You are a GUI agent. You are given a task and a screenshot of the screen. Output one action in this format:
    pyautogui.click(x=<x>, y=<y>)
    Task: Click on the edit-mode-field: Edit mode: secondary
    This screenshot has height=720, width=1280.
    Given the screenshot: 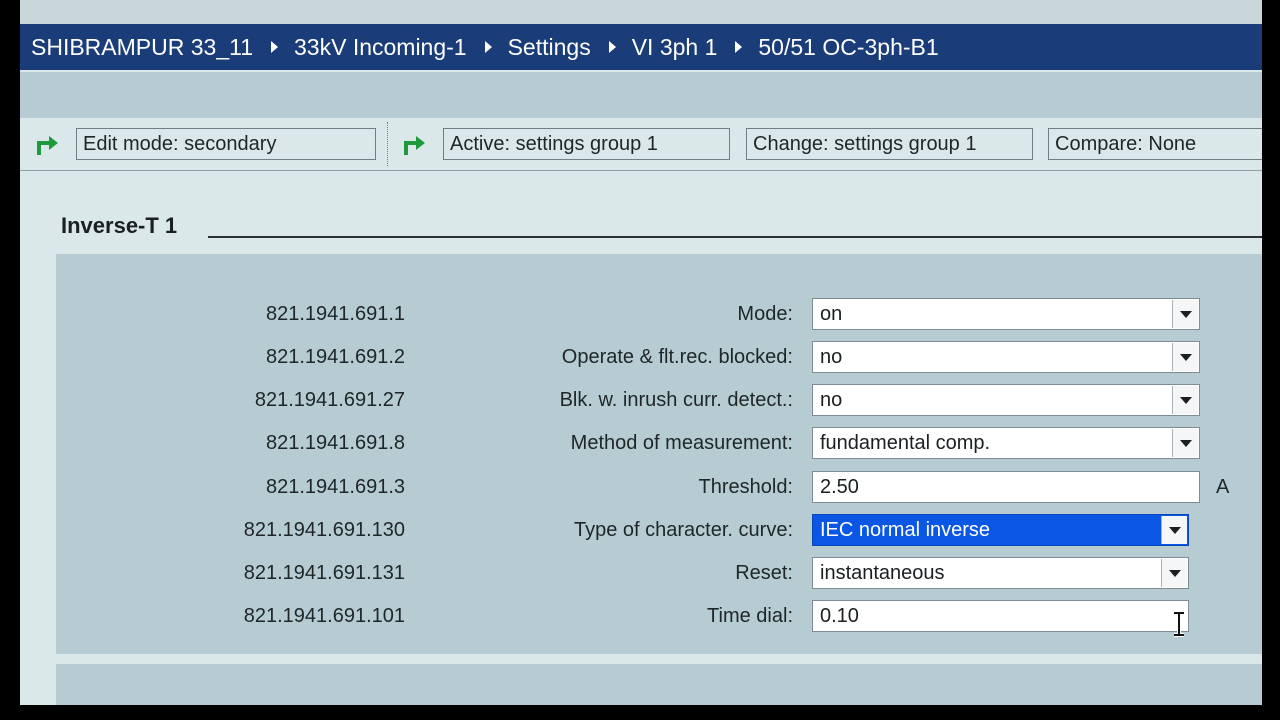 What is the action you would take?
    pyautogui.click(x=226, y=144)
    